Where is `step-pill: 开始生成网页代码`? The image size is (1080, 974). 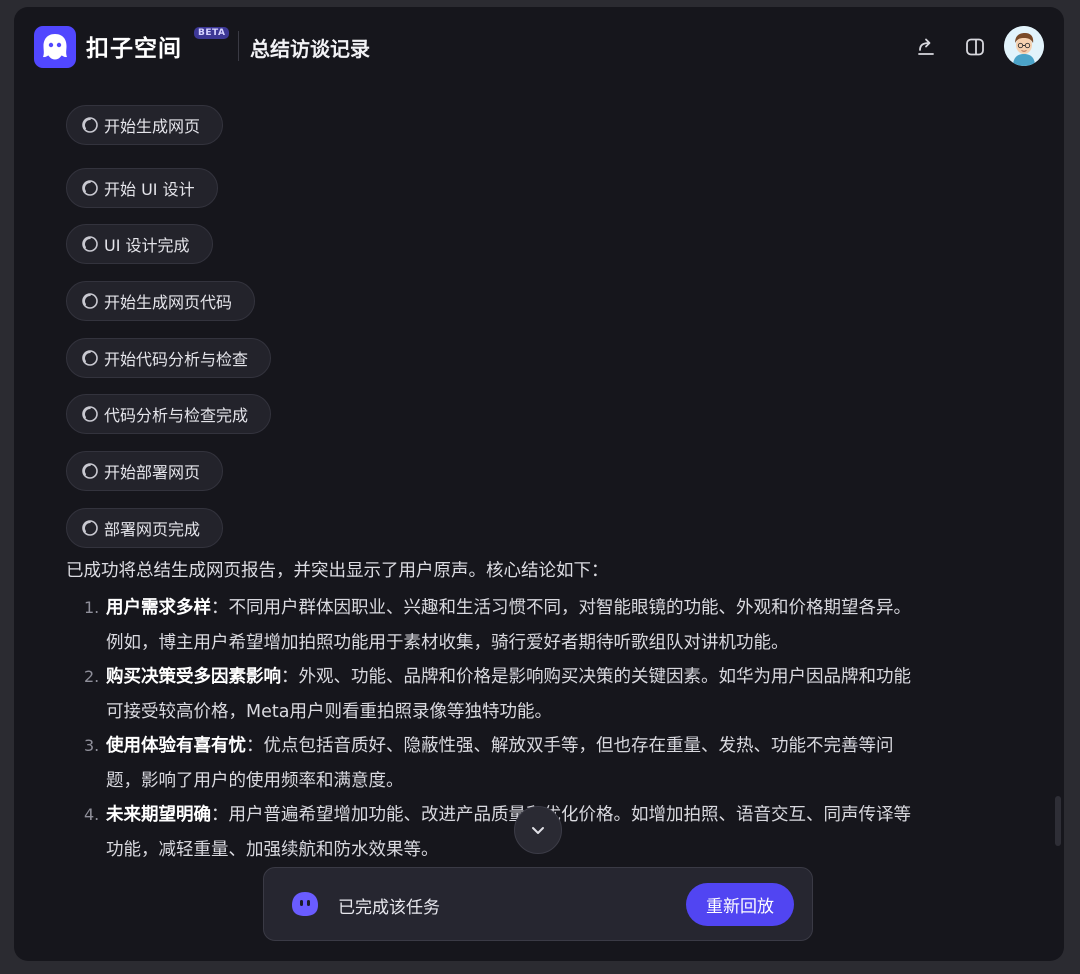 step-pill: 开始生成网页代码 is located at coordinates (161, 301).